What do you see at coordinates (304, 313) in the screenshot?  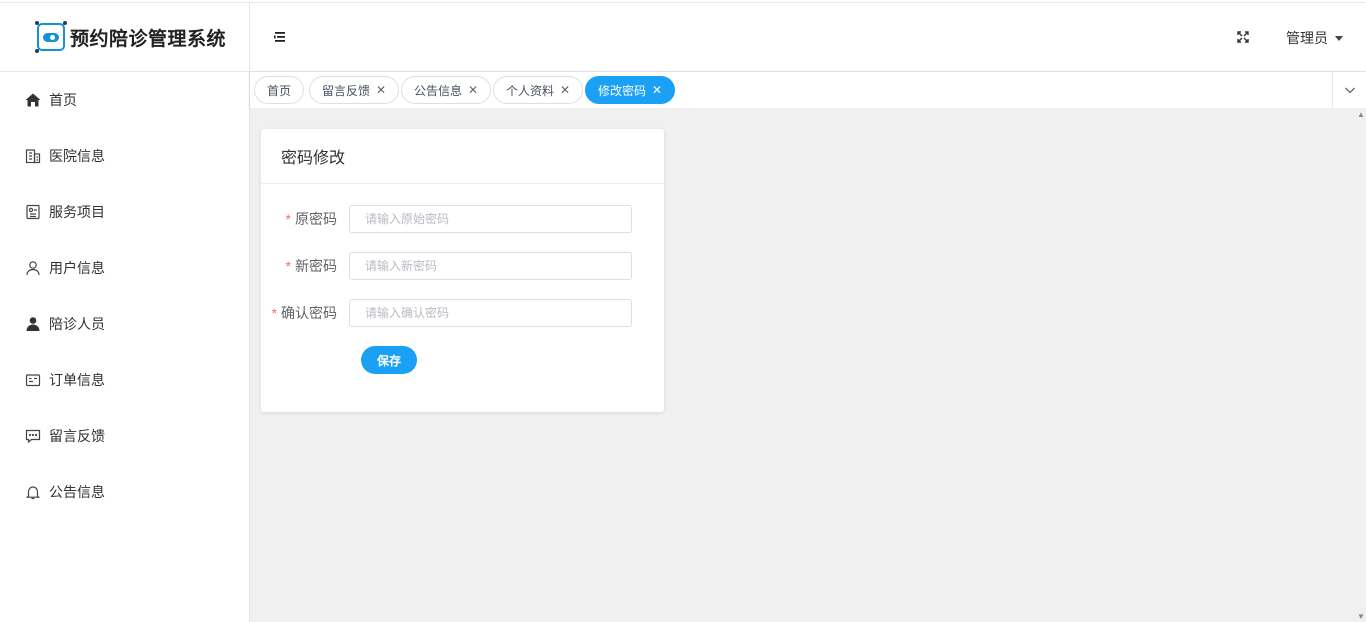 I see `form-label: * 确认密码` at bounding box center [304, 313].